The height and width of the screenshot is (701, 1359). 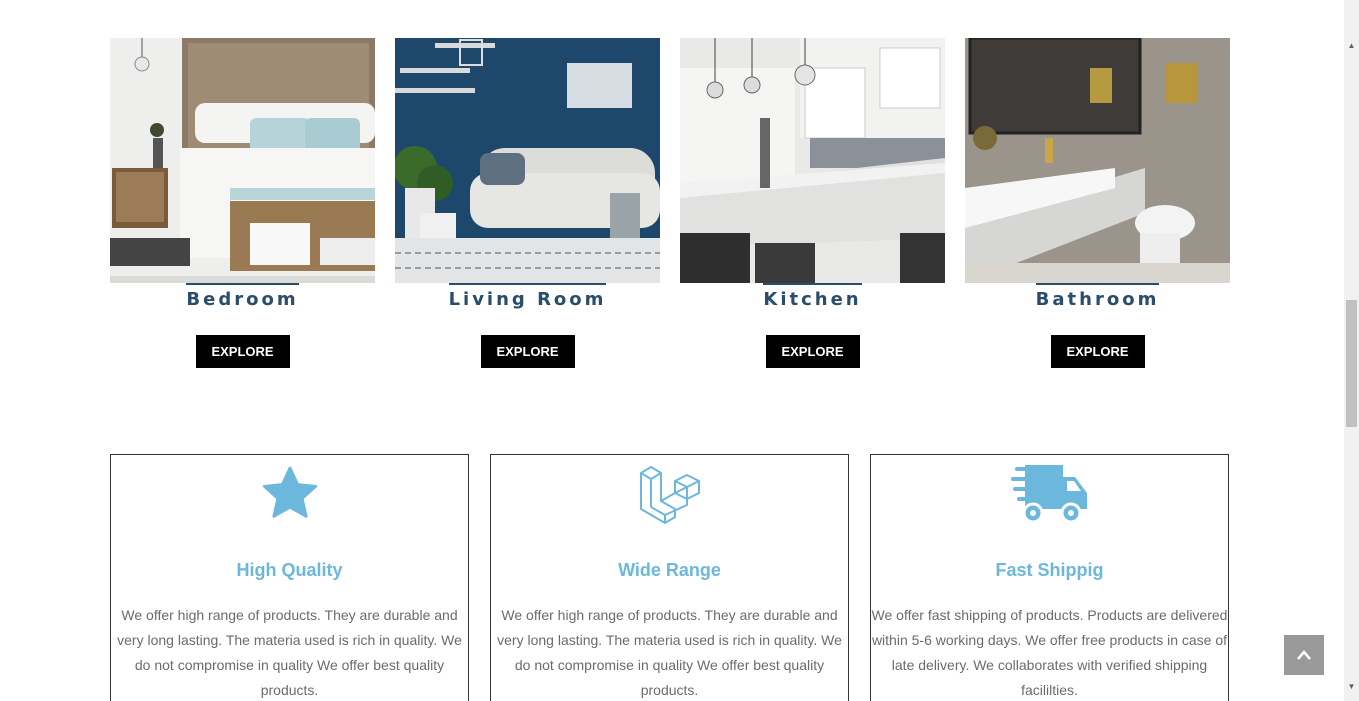 What do you see at coordinates (1351, 686) in the screenshot?
I see `scroll-down-arrow-icon: ▼` at bounding box center [1351, 686].